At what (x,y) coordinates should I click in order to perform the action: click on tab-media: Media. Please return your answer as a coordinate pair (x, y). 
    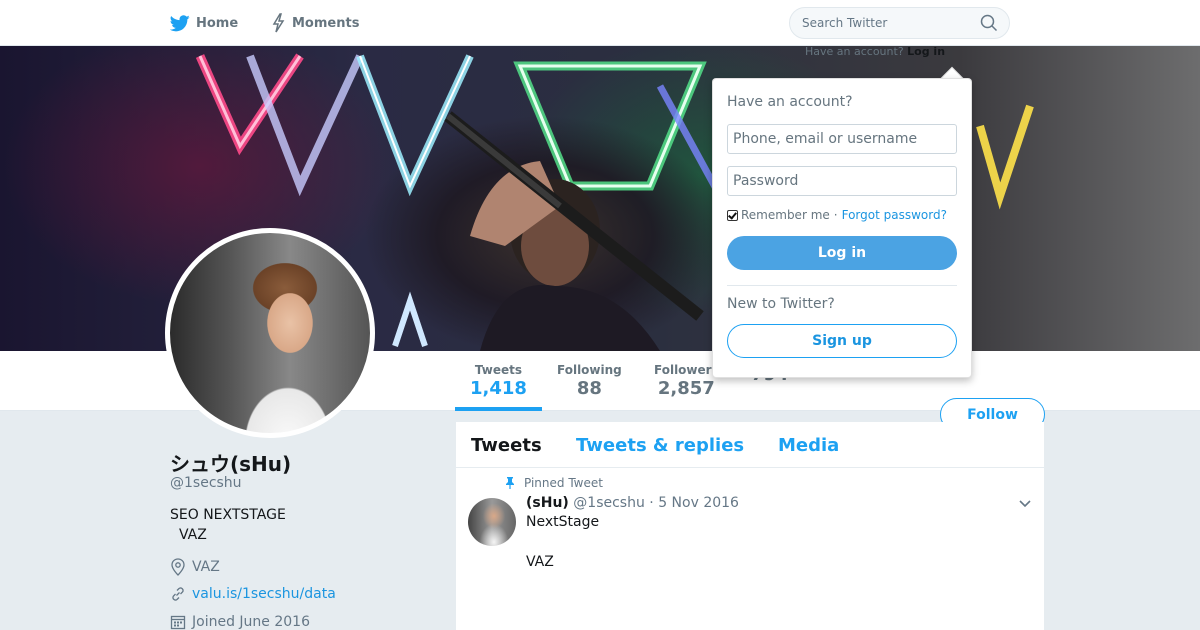
    Looking at the image, I should click on (808, 445).